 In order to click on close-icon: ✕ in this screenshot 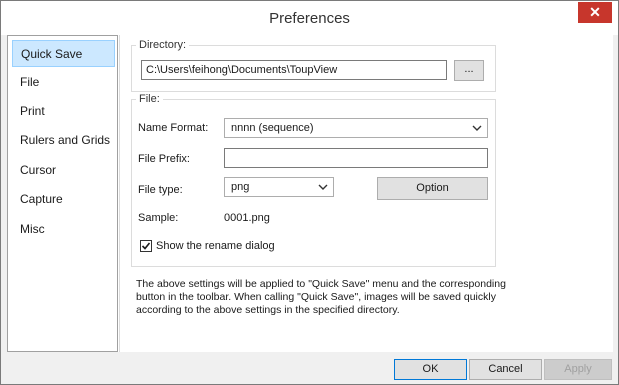, I will do `click(595, 12)`.